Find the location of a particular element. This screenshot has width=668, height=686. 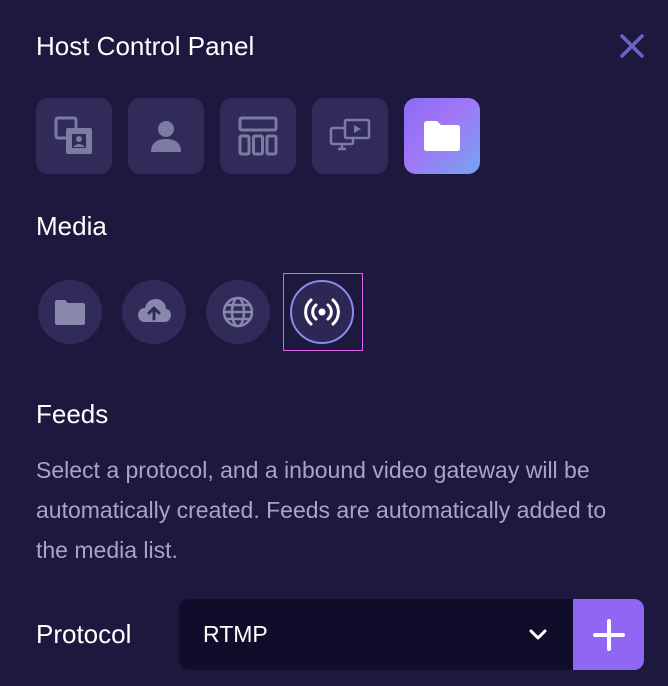

layout-icon is located at coordinates (258, 136).